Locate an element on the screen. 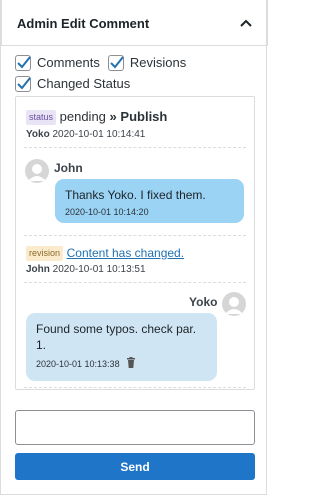  panel-header: Admin Edit Comment is located at coordinates (134, 23).